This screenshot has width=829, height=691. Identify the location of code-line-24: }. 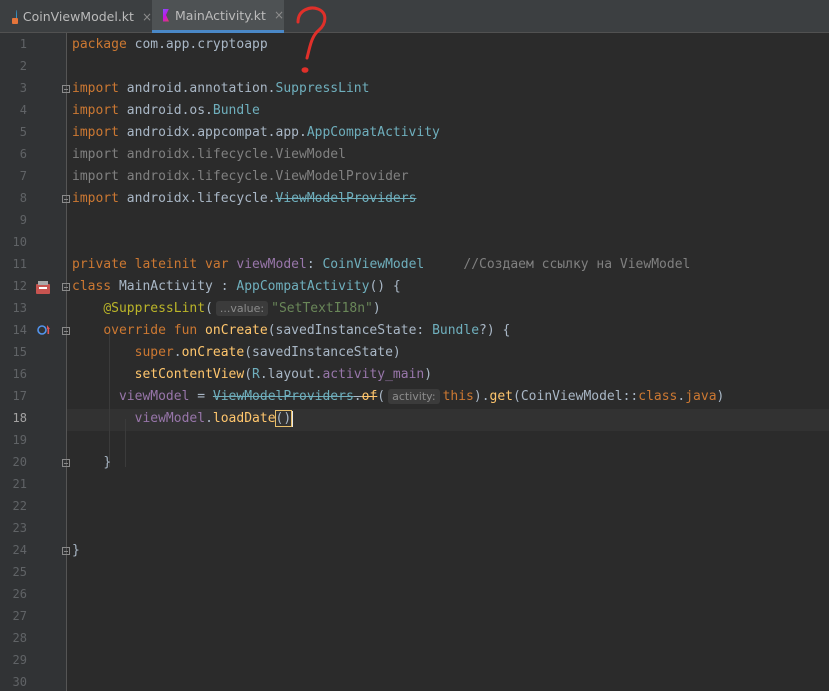
(76, 551).